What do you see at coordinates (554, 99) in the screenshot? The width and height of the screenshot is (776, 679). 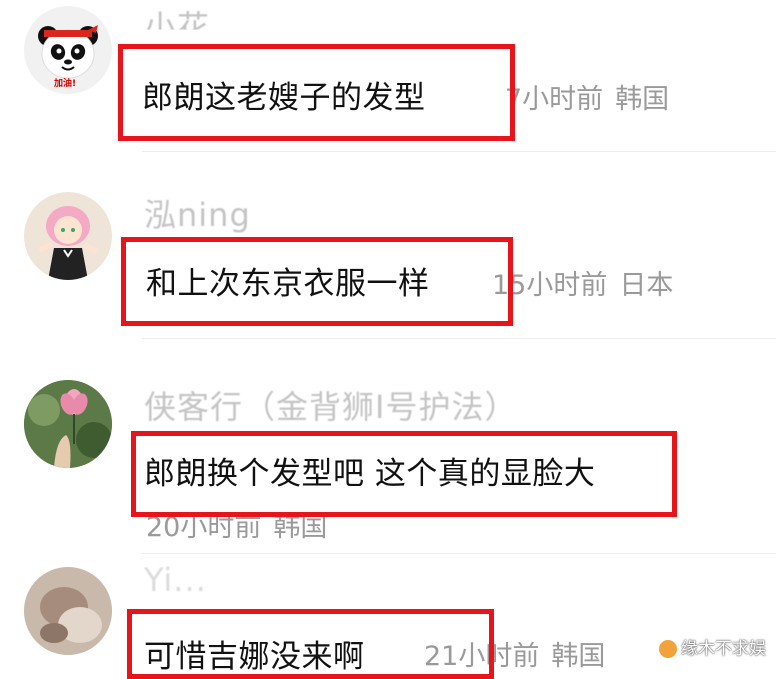 I see `timestamp: 7小时前` at bounding box center [554, 99].